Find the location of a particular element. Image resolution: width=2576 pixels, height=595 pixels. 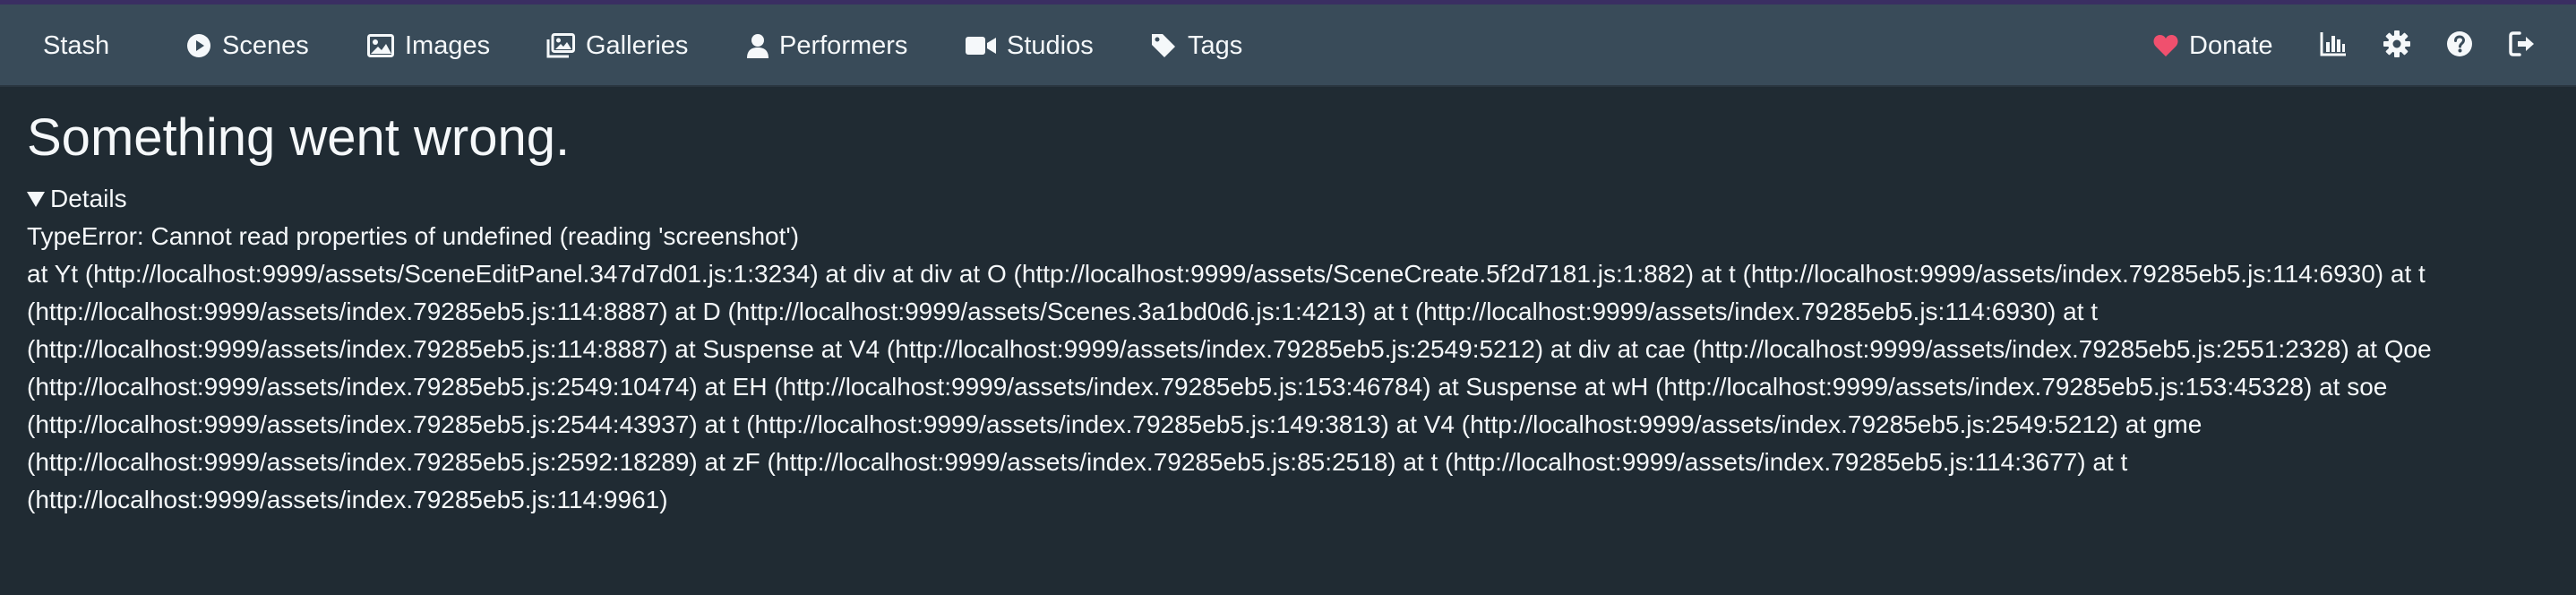

triangle-down-icon is located at coordinates (36, 199).